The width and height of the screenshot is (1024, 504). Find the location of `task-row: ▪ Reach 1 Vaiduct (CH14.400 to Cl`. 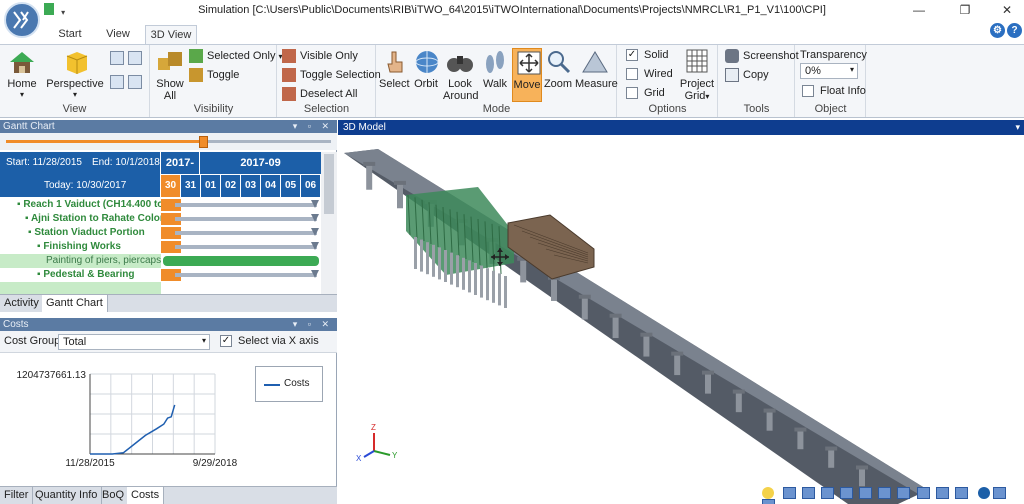

task-row: ▪ Reach 1 Vaiduct (CH14.400 to Cl is located at coordinates (89, 205).